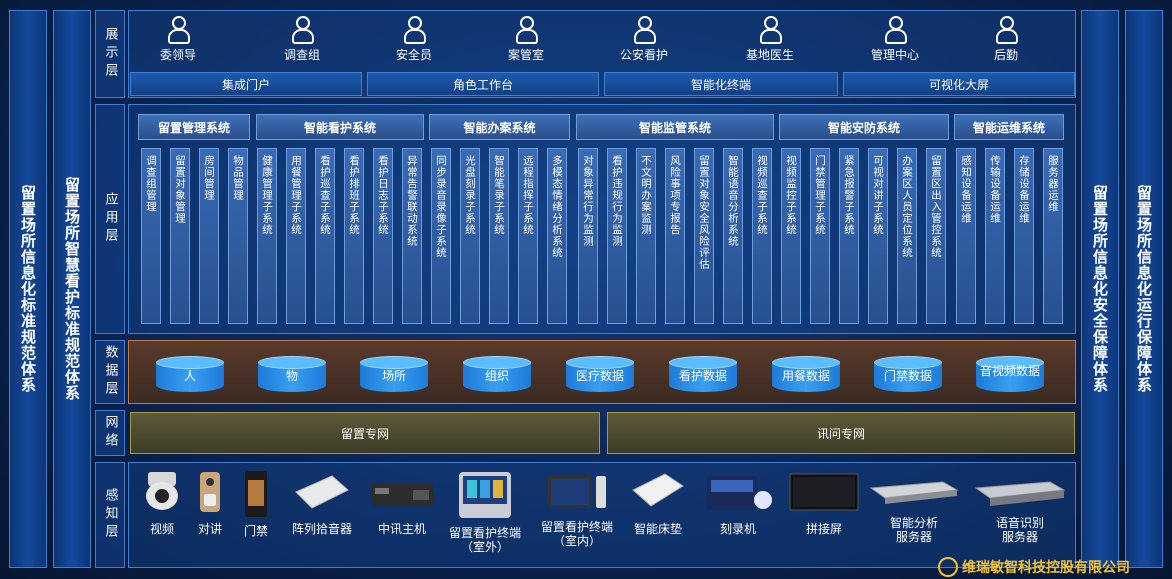  I want to click on module-item: 不文明办案监测, so click(646, 236).